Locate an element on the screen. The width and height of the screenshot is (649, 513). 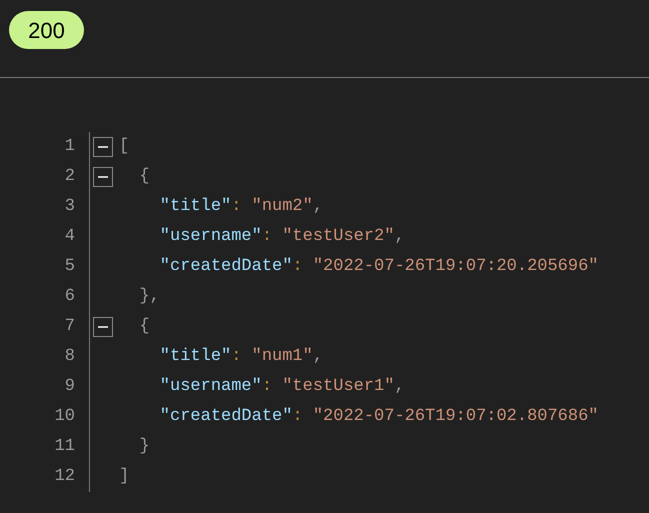
line-number: 8 is located at coordinates (70, 357).